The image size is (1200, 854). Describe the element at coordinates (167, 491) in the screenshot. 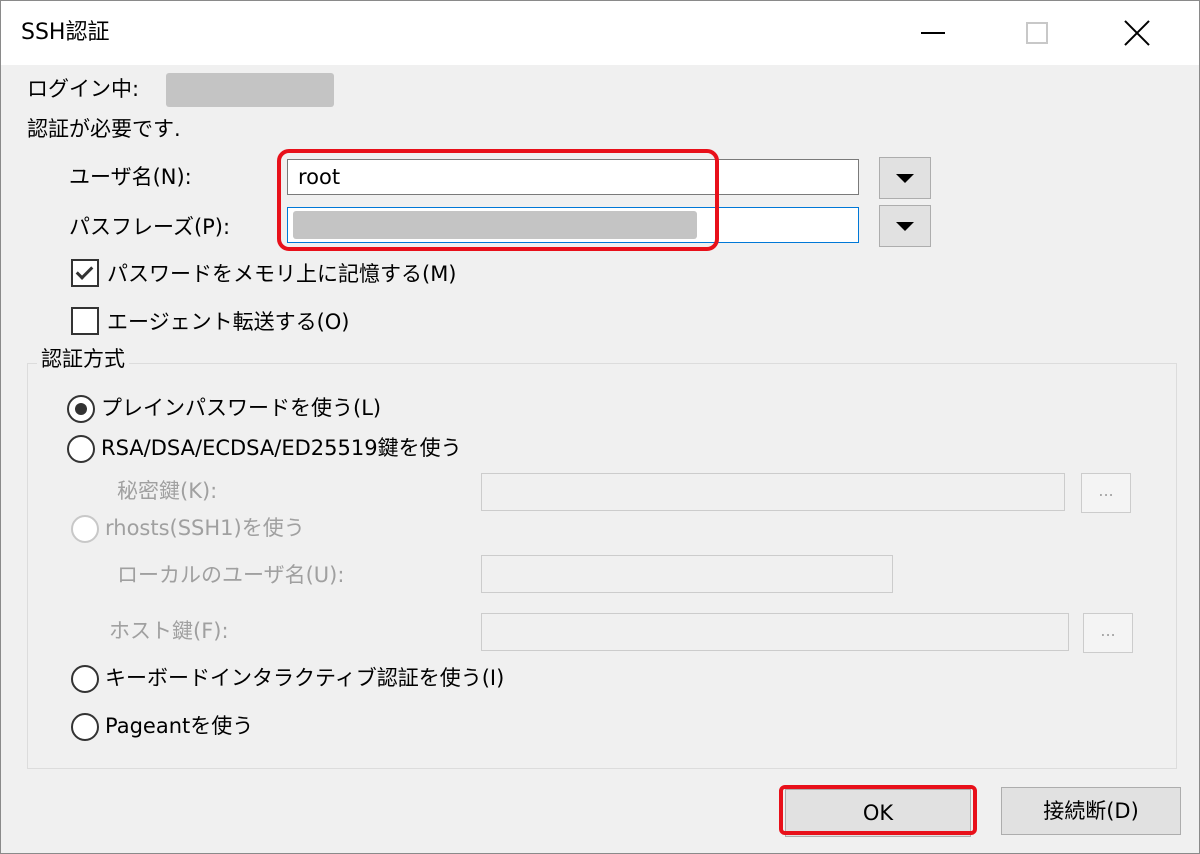

I see `private-key-label: 秘密鍵(K):` at that location.